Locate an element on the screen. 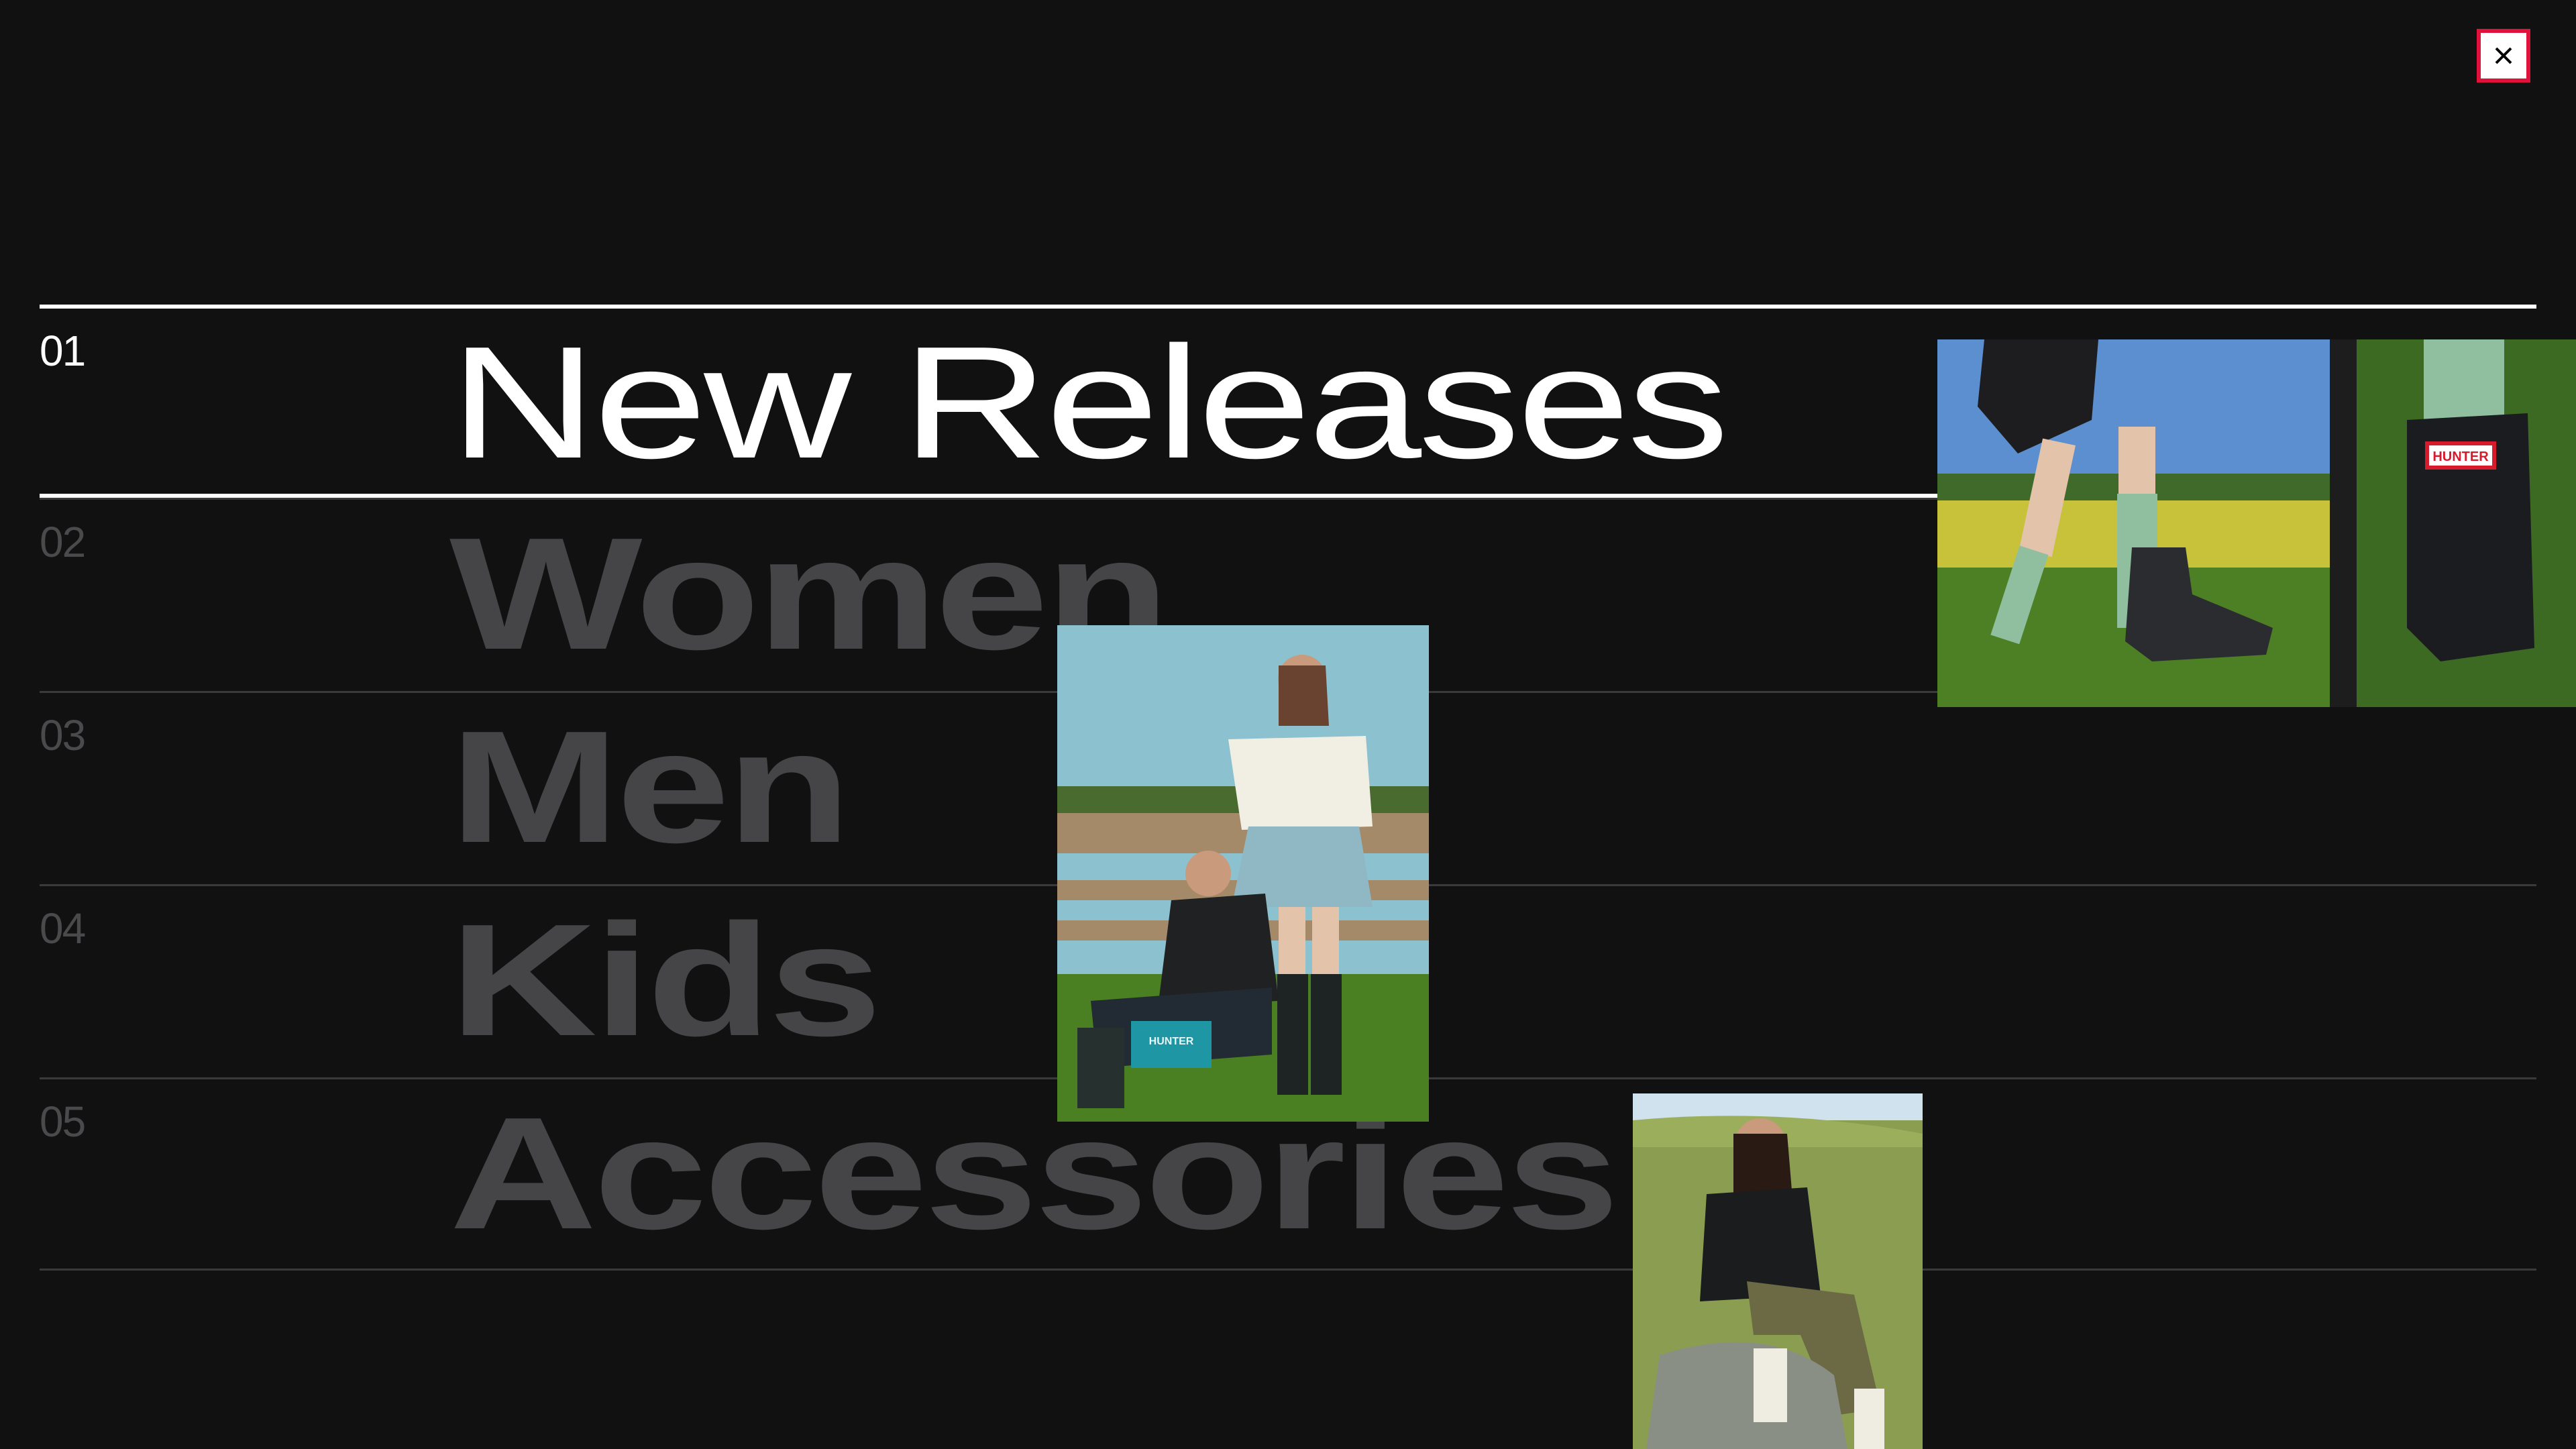 The height and width of the screenshot is (1449, 2576). woman-sitting-rock-photo is located at coordinates (1778, 1271).